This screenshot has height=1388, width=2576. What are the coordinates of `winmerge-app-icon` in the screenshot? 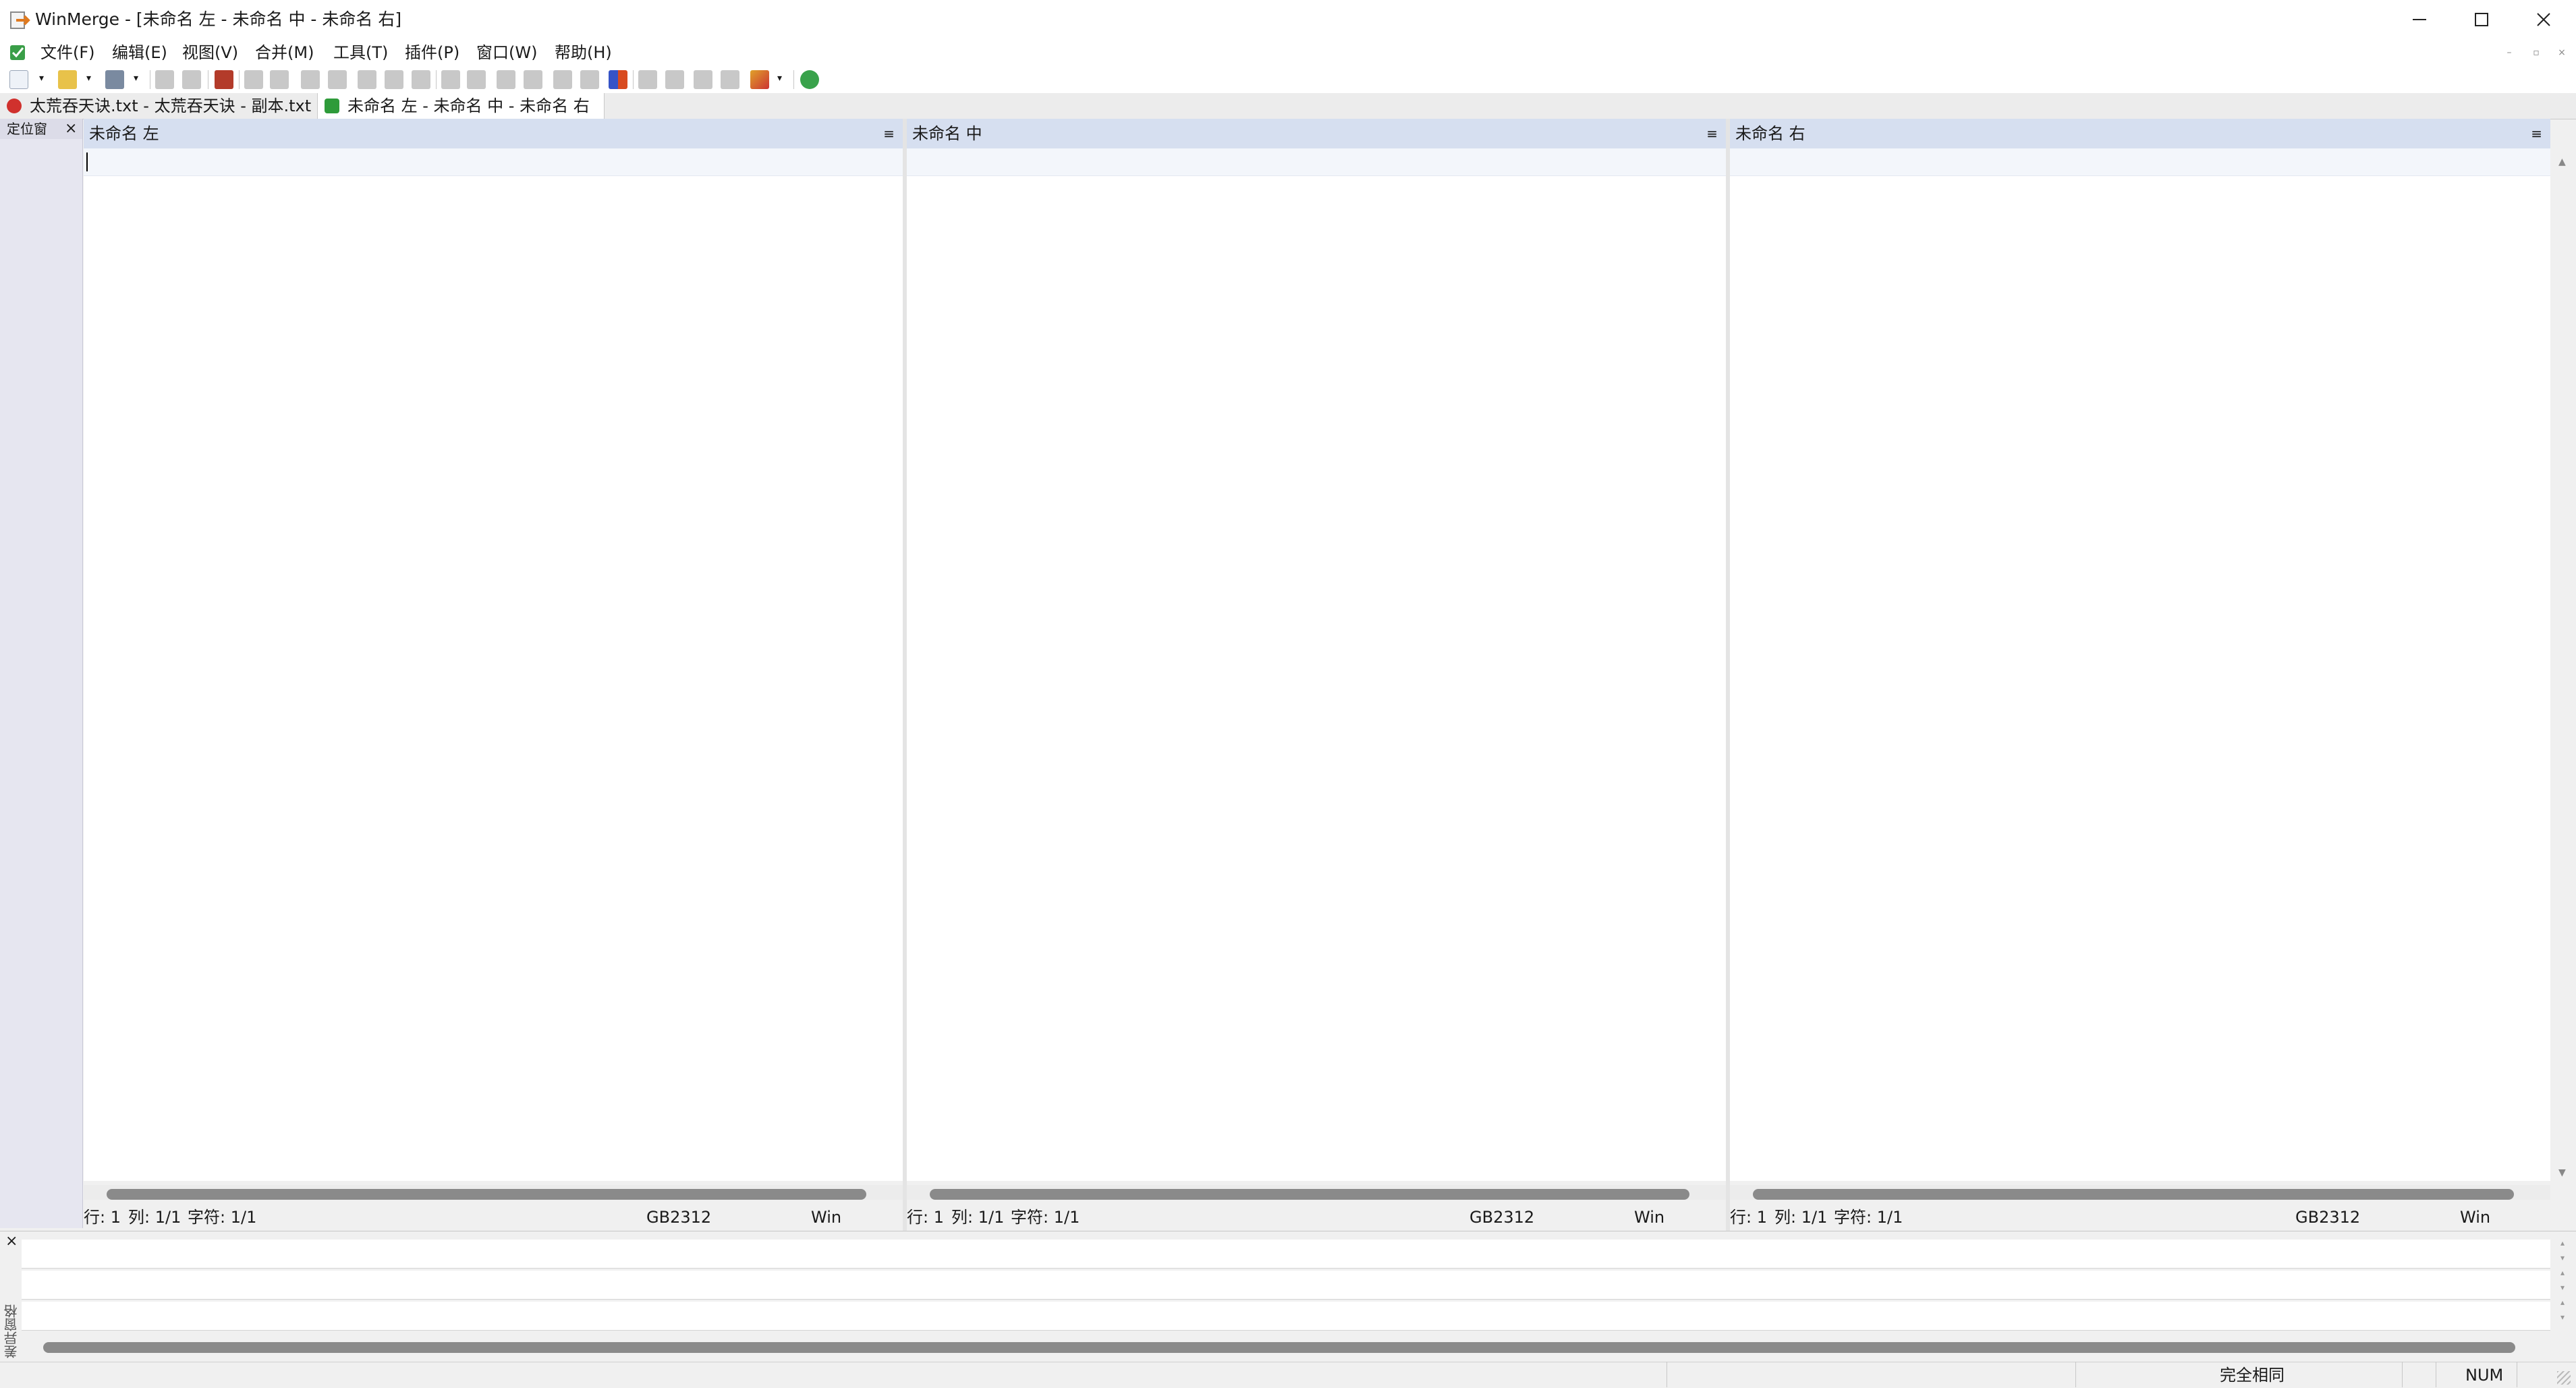 It's located at (20, 20).